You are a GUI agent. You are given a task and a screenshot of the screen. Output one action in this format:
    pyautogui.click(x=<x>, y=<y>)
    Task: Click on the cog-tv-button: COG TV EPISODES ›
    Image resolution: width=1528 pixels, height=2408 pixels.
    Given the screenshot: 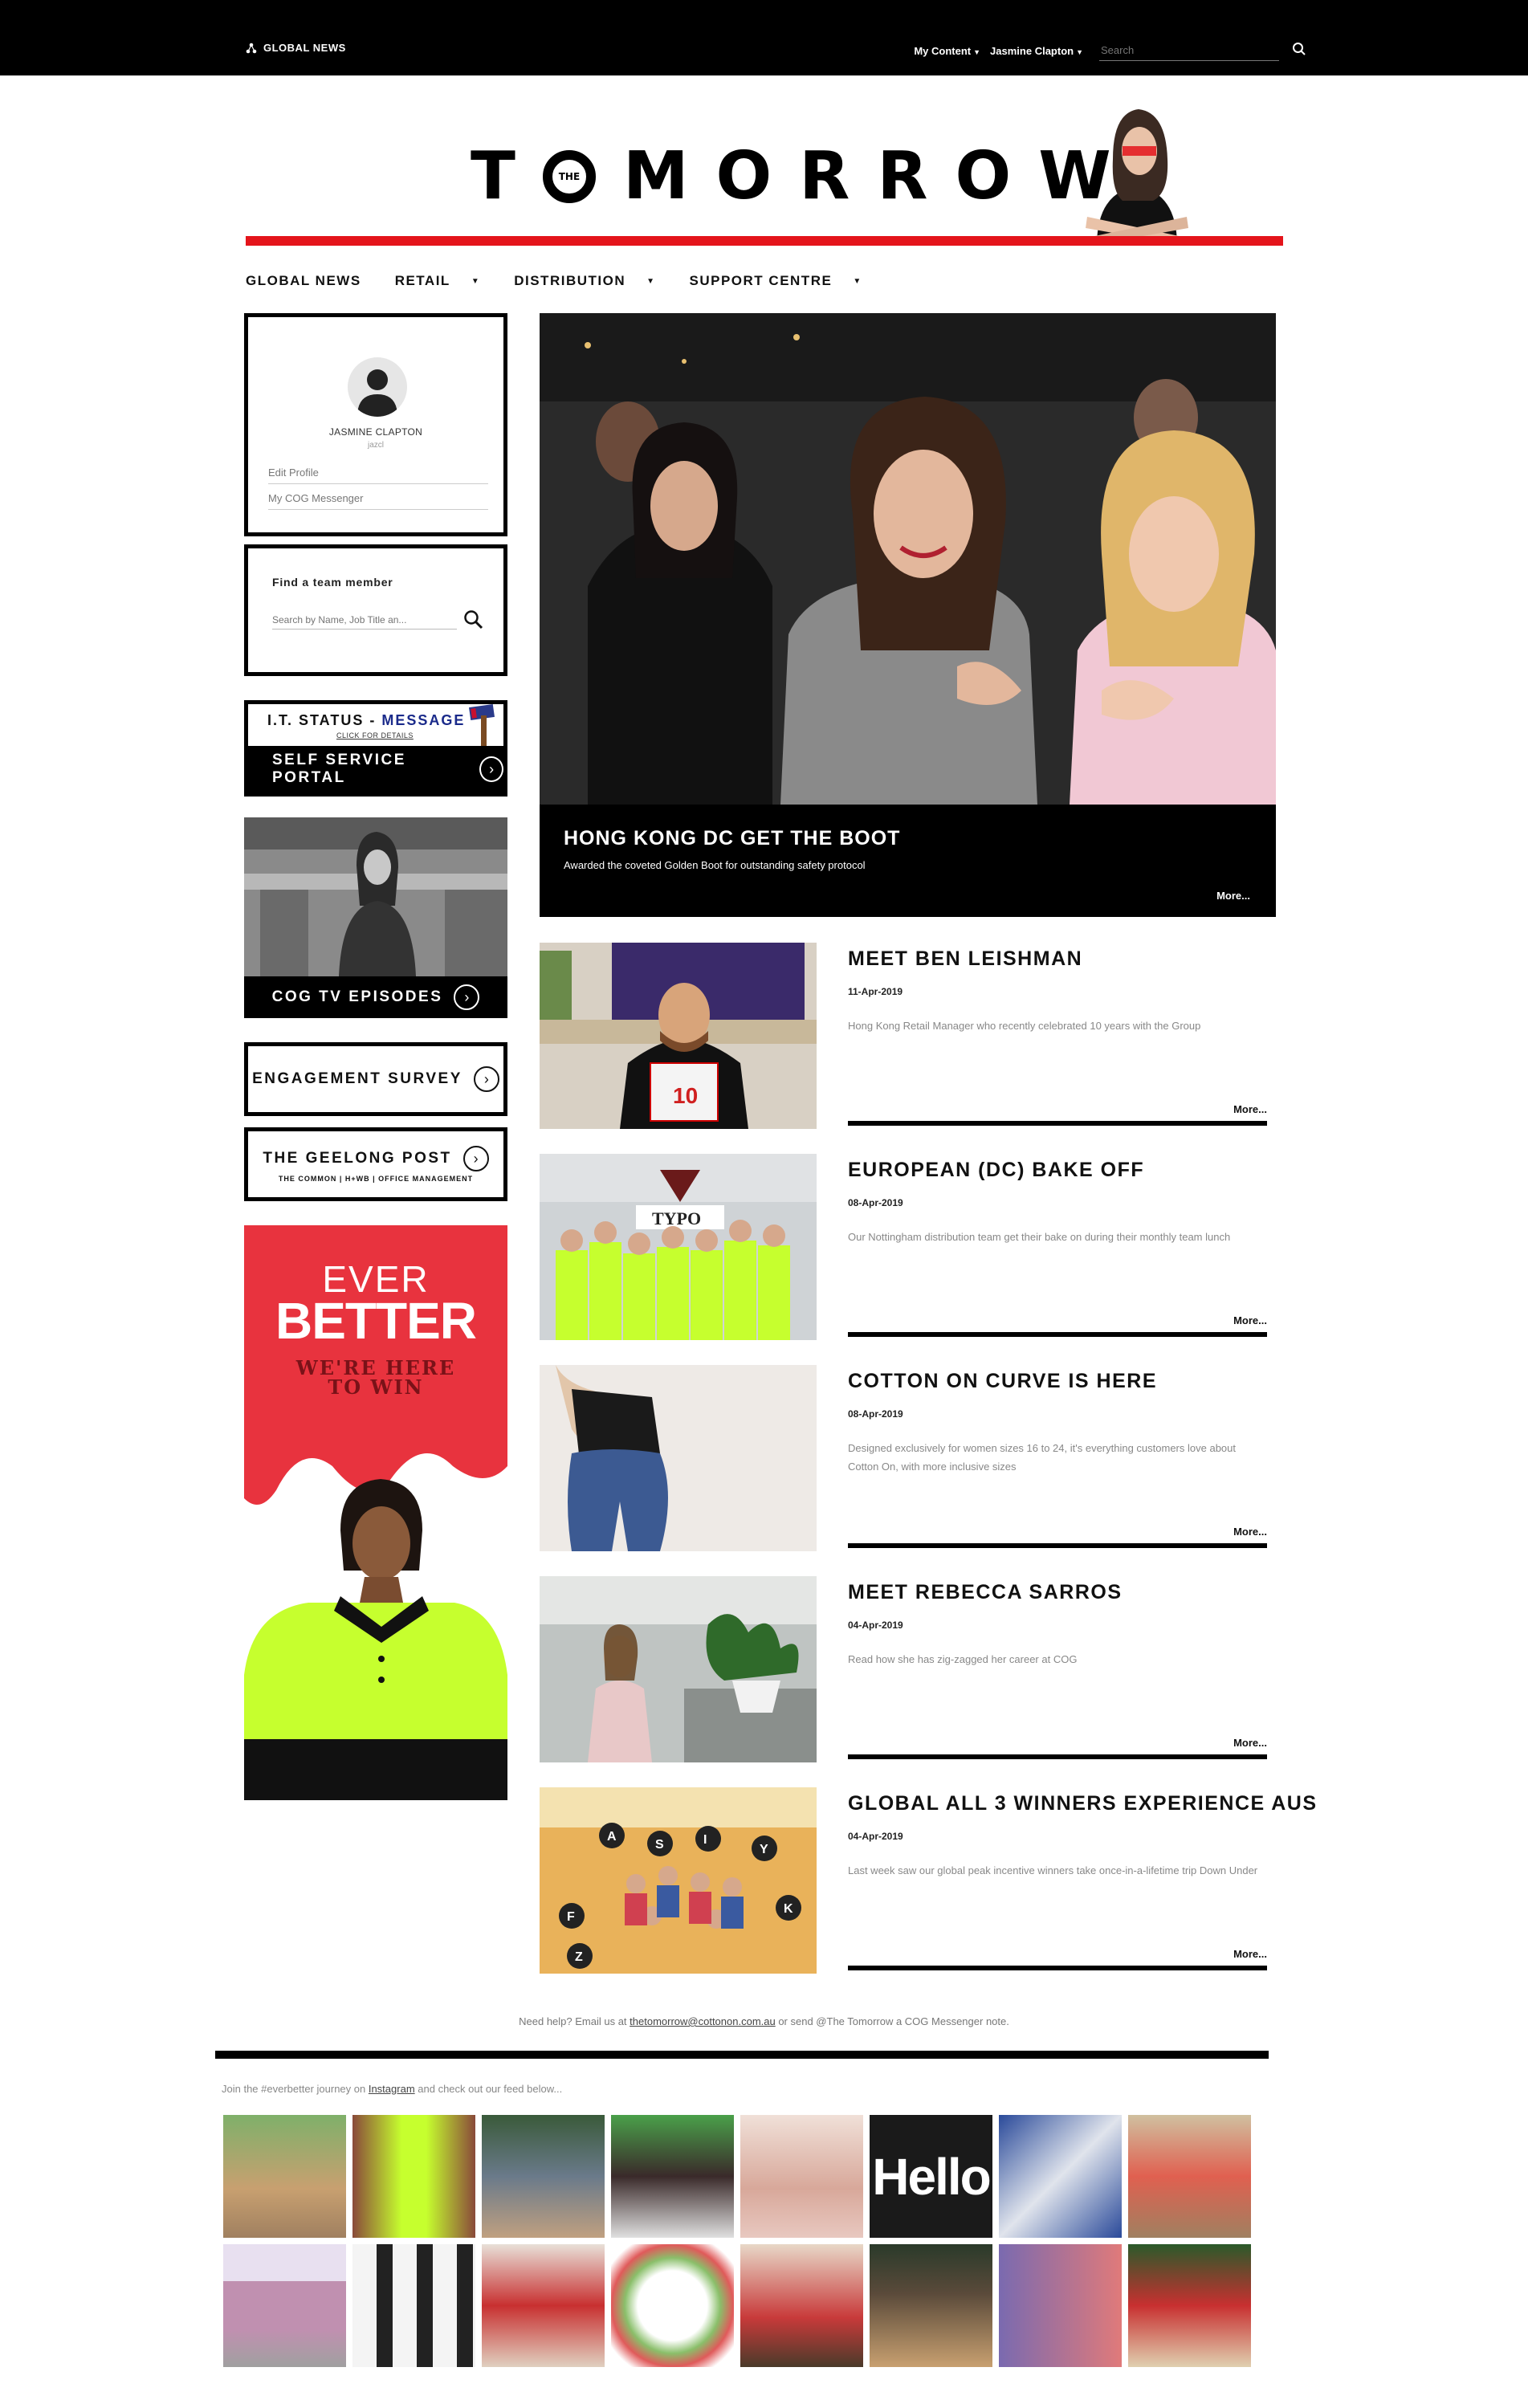 What is the action you would take?
    pyautogui.click(x=375, y=997)
    